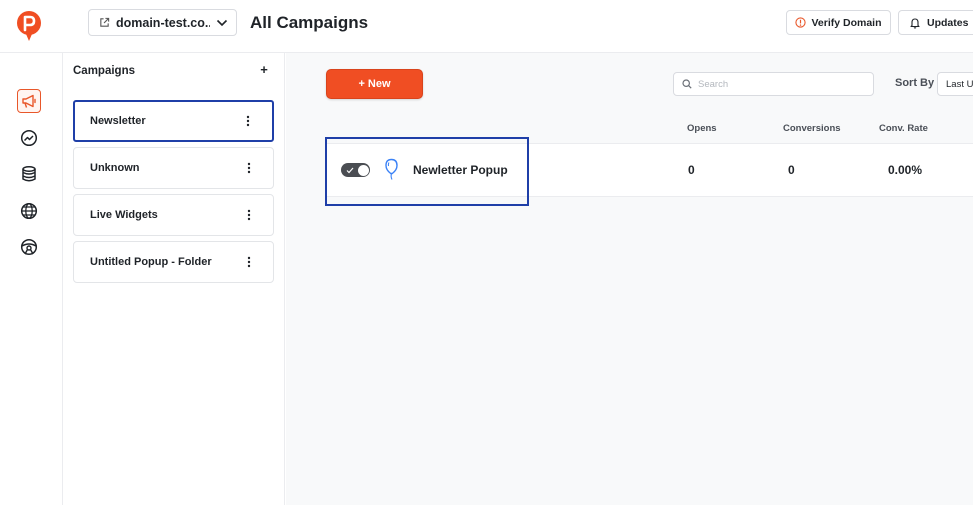 The height and width of the screenshot is (505, 973). Describe the element at coordinates (264, 69) in the screenshot. I see `add-folder-button: +` at that location.